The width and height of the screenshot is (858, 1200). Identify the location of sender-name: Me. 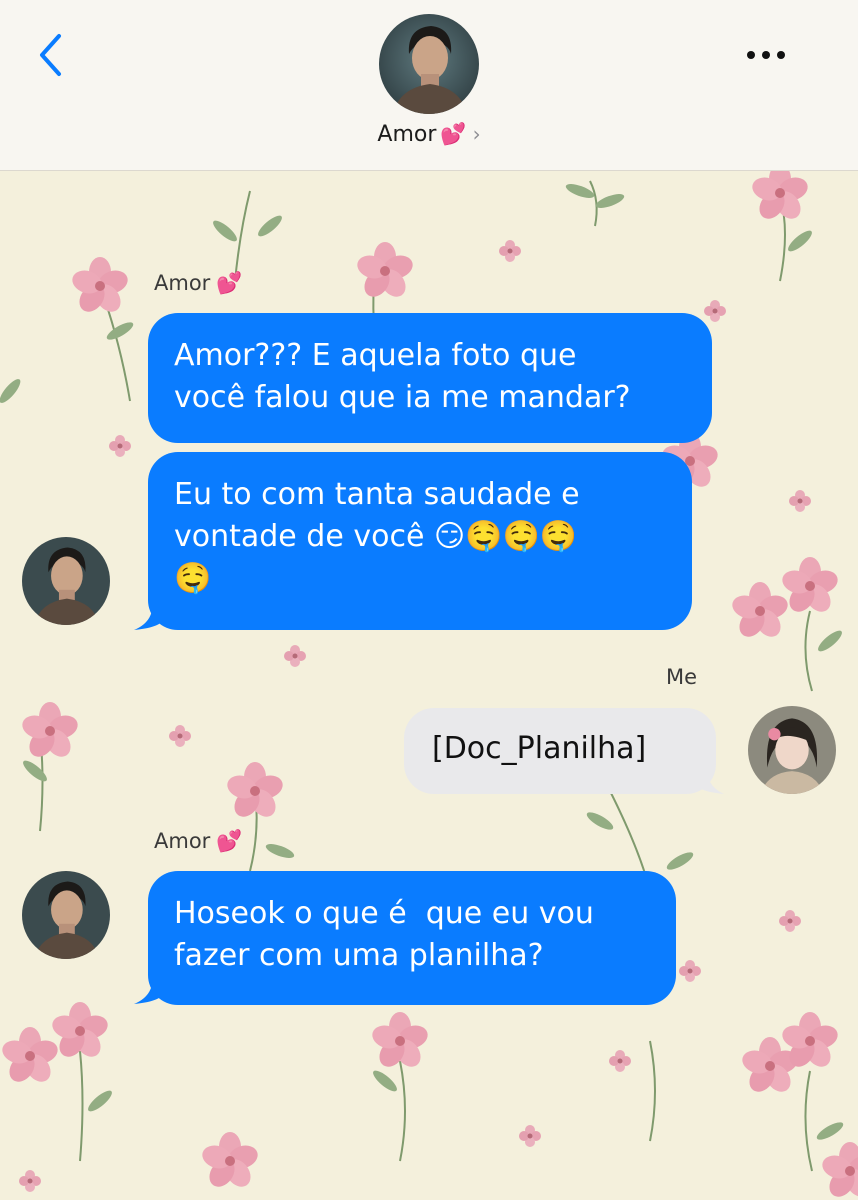
(682, 677).